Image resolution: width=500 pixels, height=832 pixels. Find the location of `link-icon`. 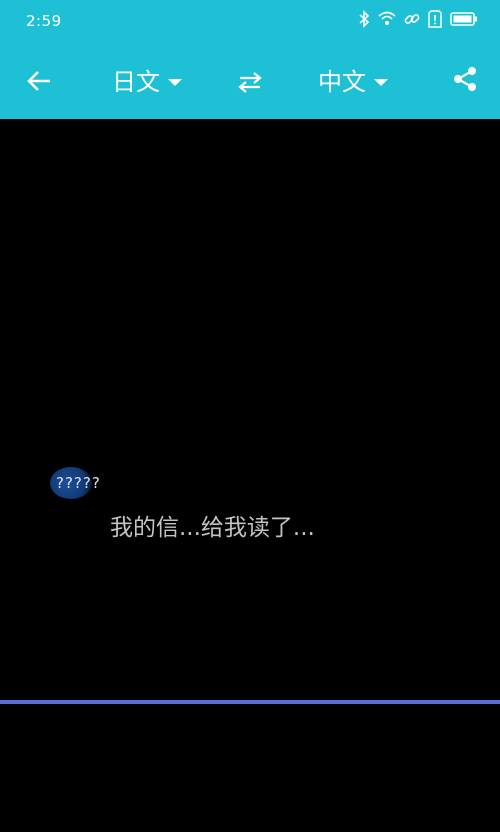

link-icon is located at coordinates (412, 19).